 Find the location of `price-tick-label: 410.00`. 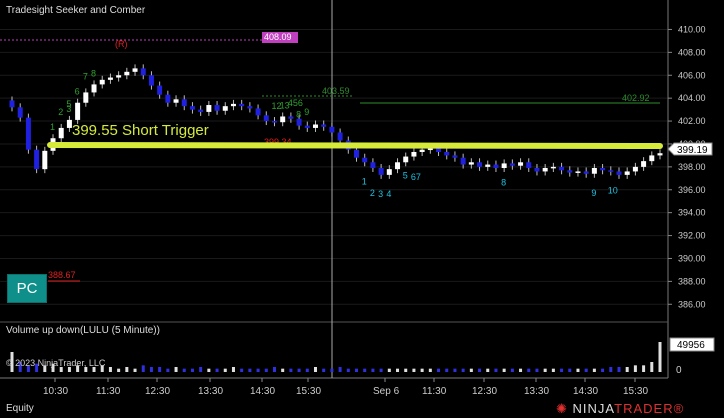

price-tick-label: 410.00 is located at coordinates (692, 29).